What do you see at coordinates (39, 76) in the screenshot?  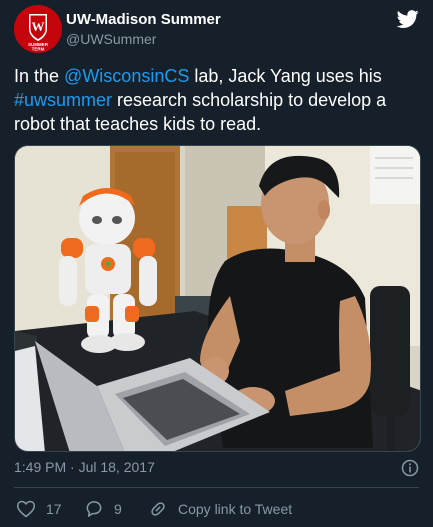 I see `tweet-text-part: In the` at bounding box center [39, 76].